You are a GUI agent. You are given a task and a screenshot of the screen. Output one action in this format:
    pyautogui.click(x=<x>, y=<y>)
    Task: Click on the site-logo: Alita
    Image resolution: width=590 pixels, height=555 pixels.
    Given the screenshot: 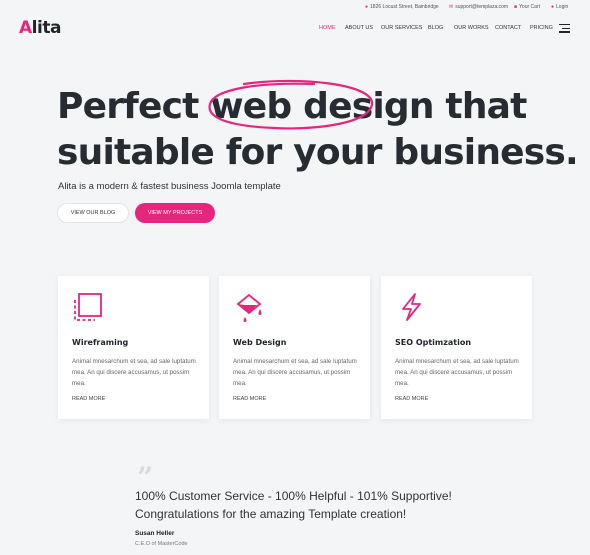 What is the action you would take?
    pyautogui.click(x=40, y=28)
    